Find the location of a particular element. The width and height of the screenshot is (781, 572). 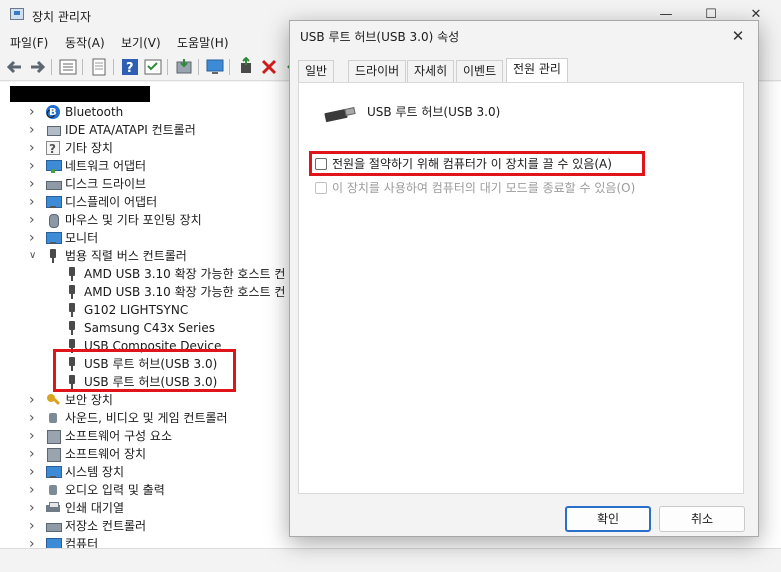

mouse-icon is located at coordinates (53, 220).